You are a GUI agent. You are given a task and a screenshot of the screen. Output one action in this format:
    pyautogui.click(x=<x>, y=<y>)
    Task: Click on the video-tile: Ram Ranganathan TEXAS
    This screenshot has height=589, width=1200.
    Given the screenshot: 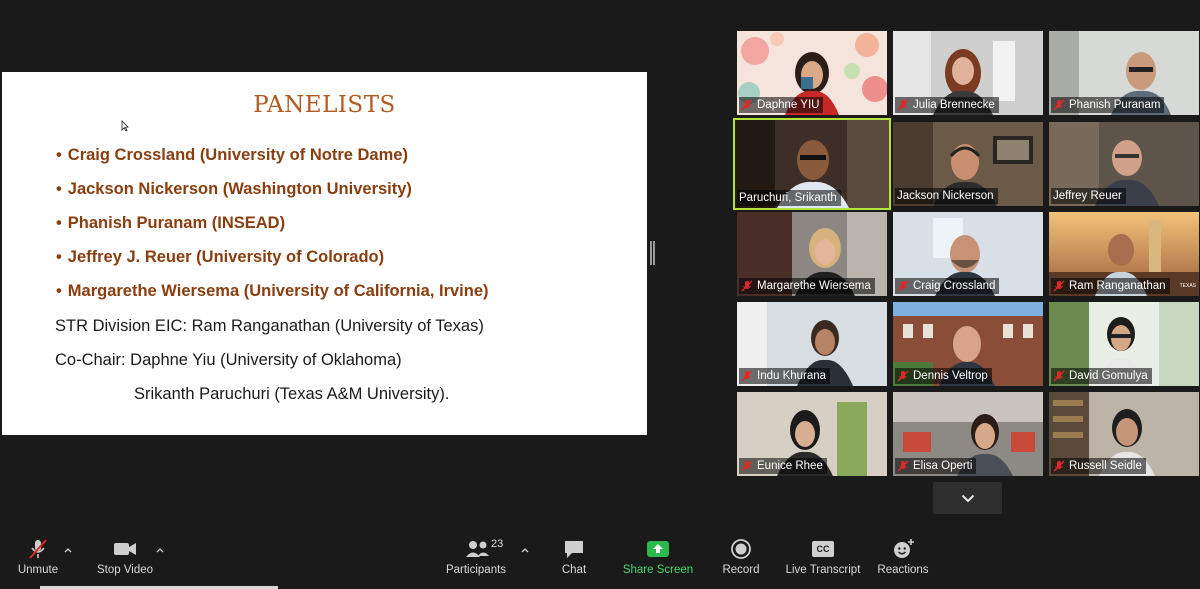 What is the action you would take?
    pyautogui.click(x=1124, y=254)
    